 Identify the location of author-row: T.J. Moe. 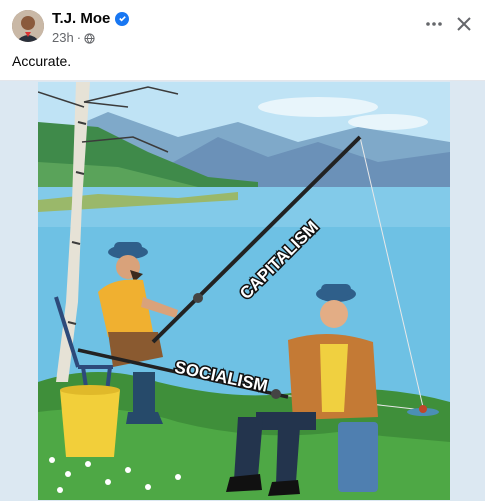
(91, 18).